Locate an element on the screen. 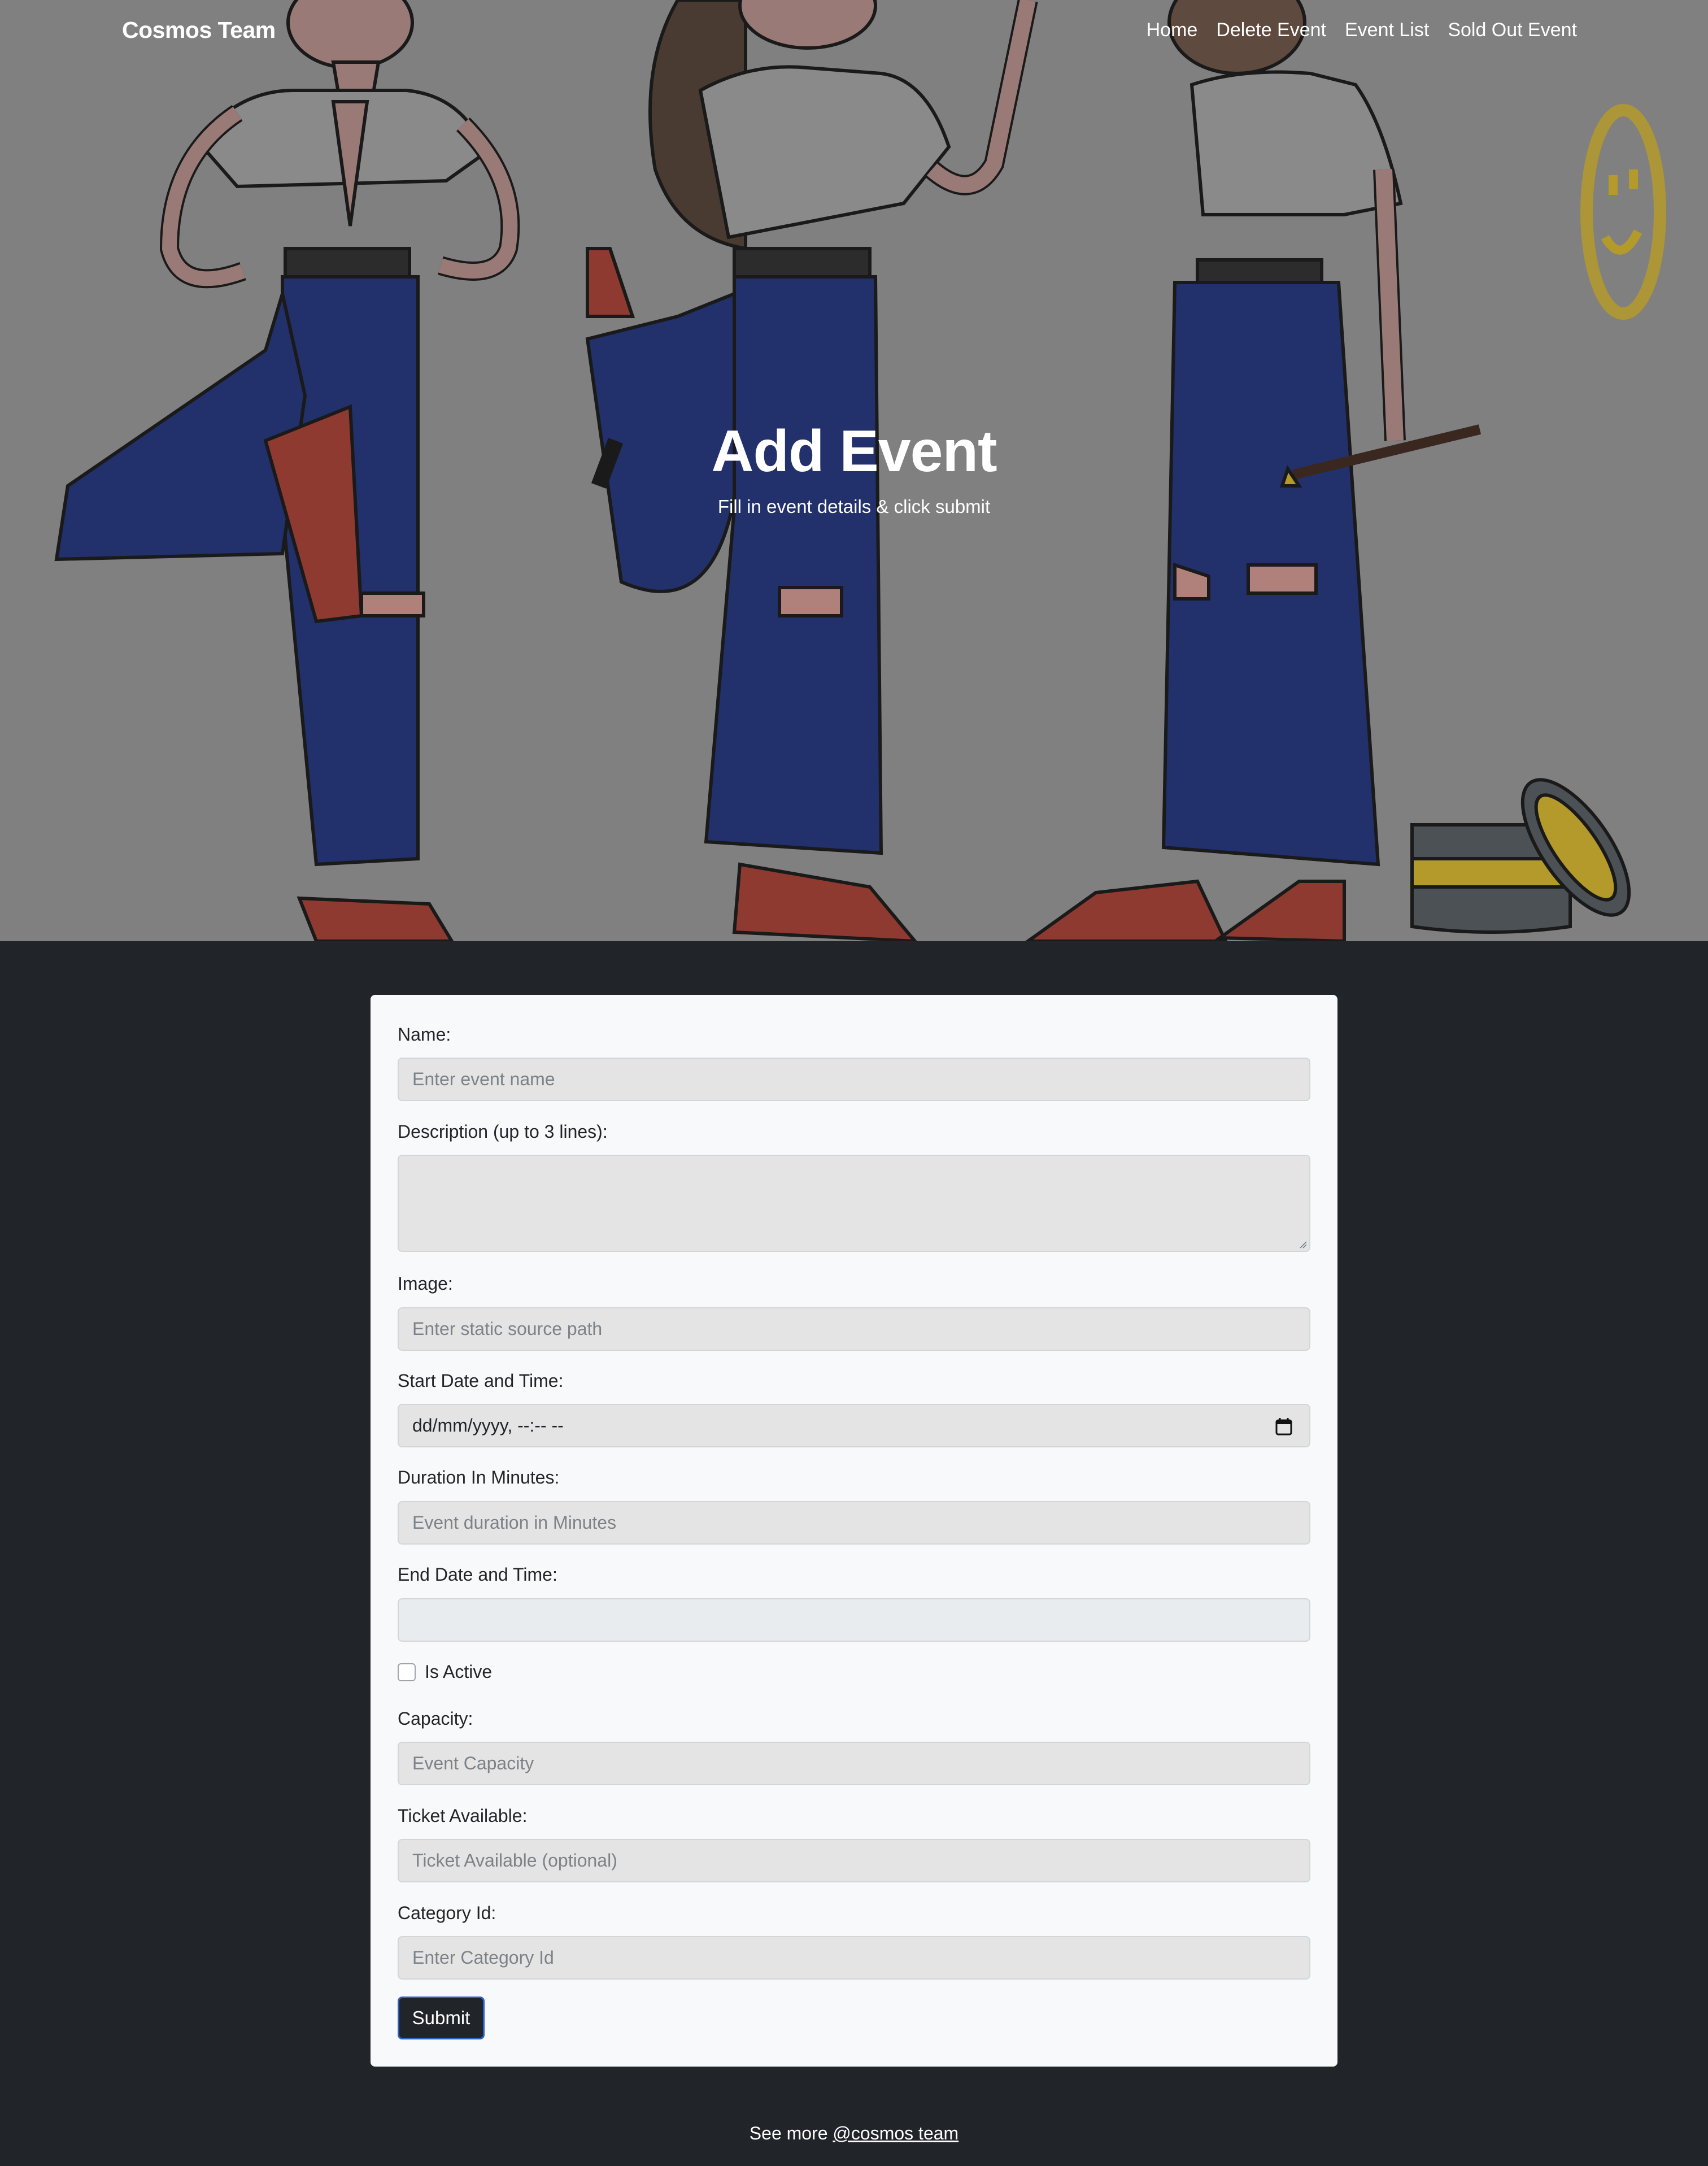 The image size is (1708, 2166). page-title: Add Event is located at coordinates (854, 452).